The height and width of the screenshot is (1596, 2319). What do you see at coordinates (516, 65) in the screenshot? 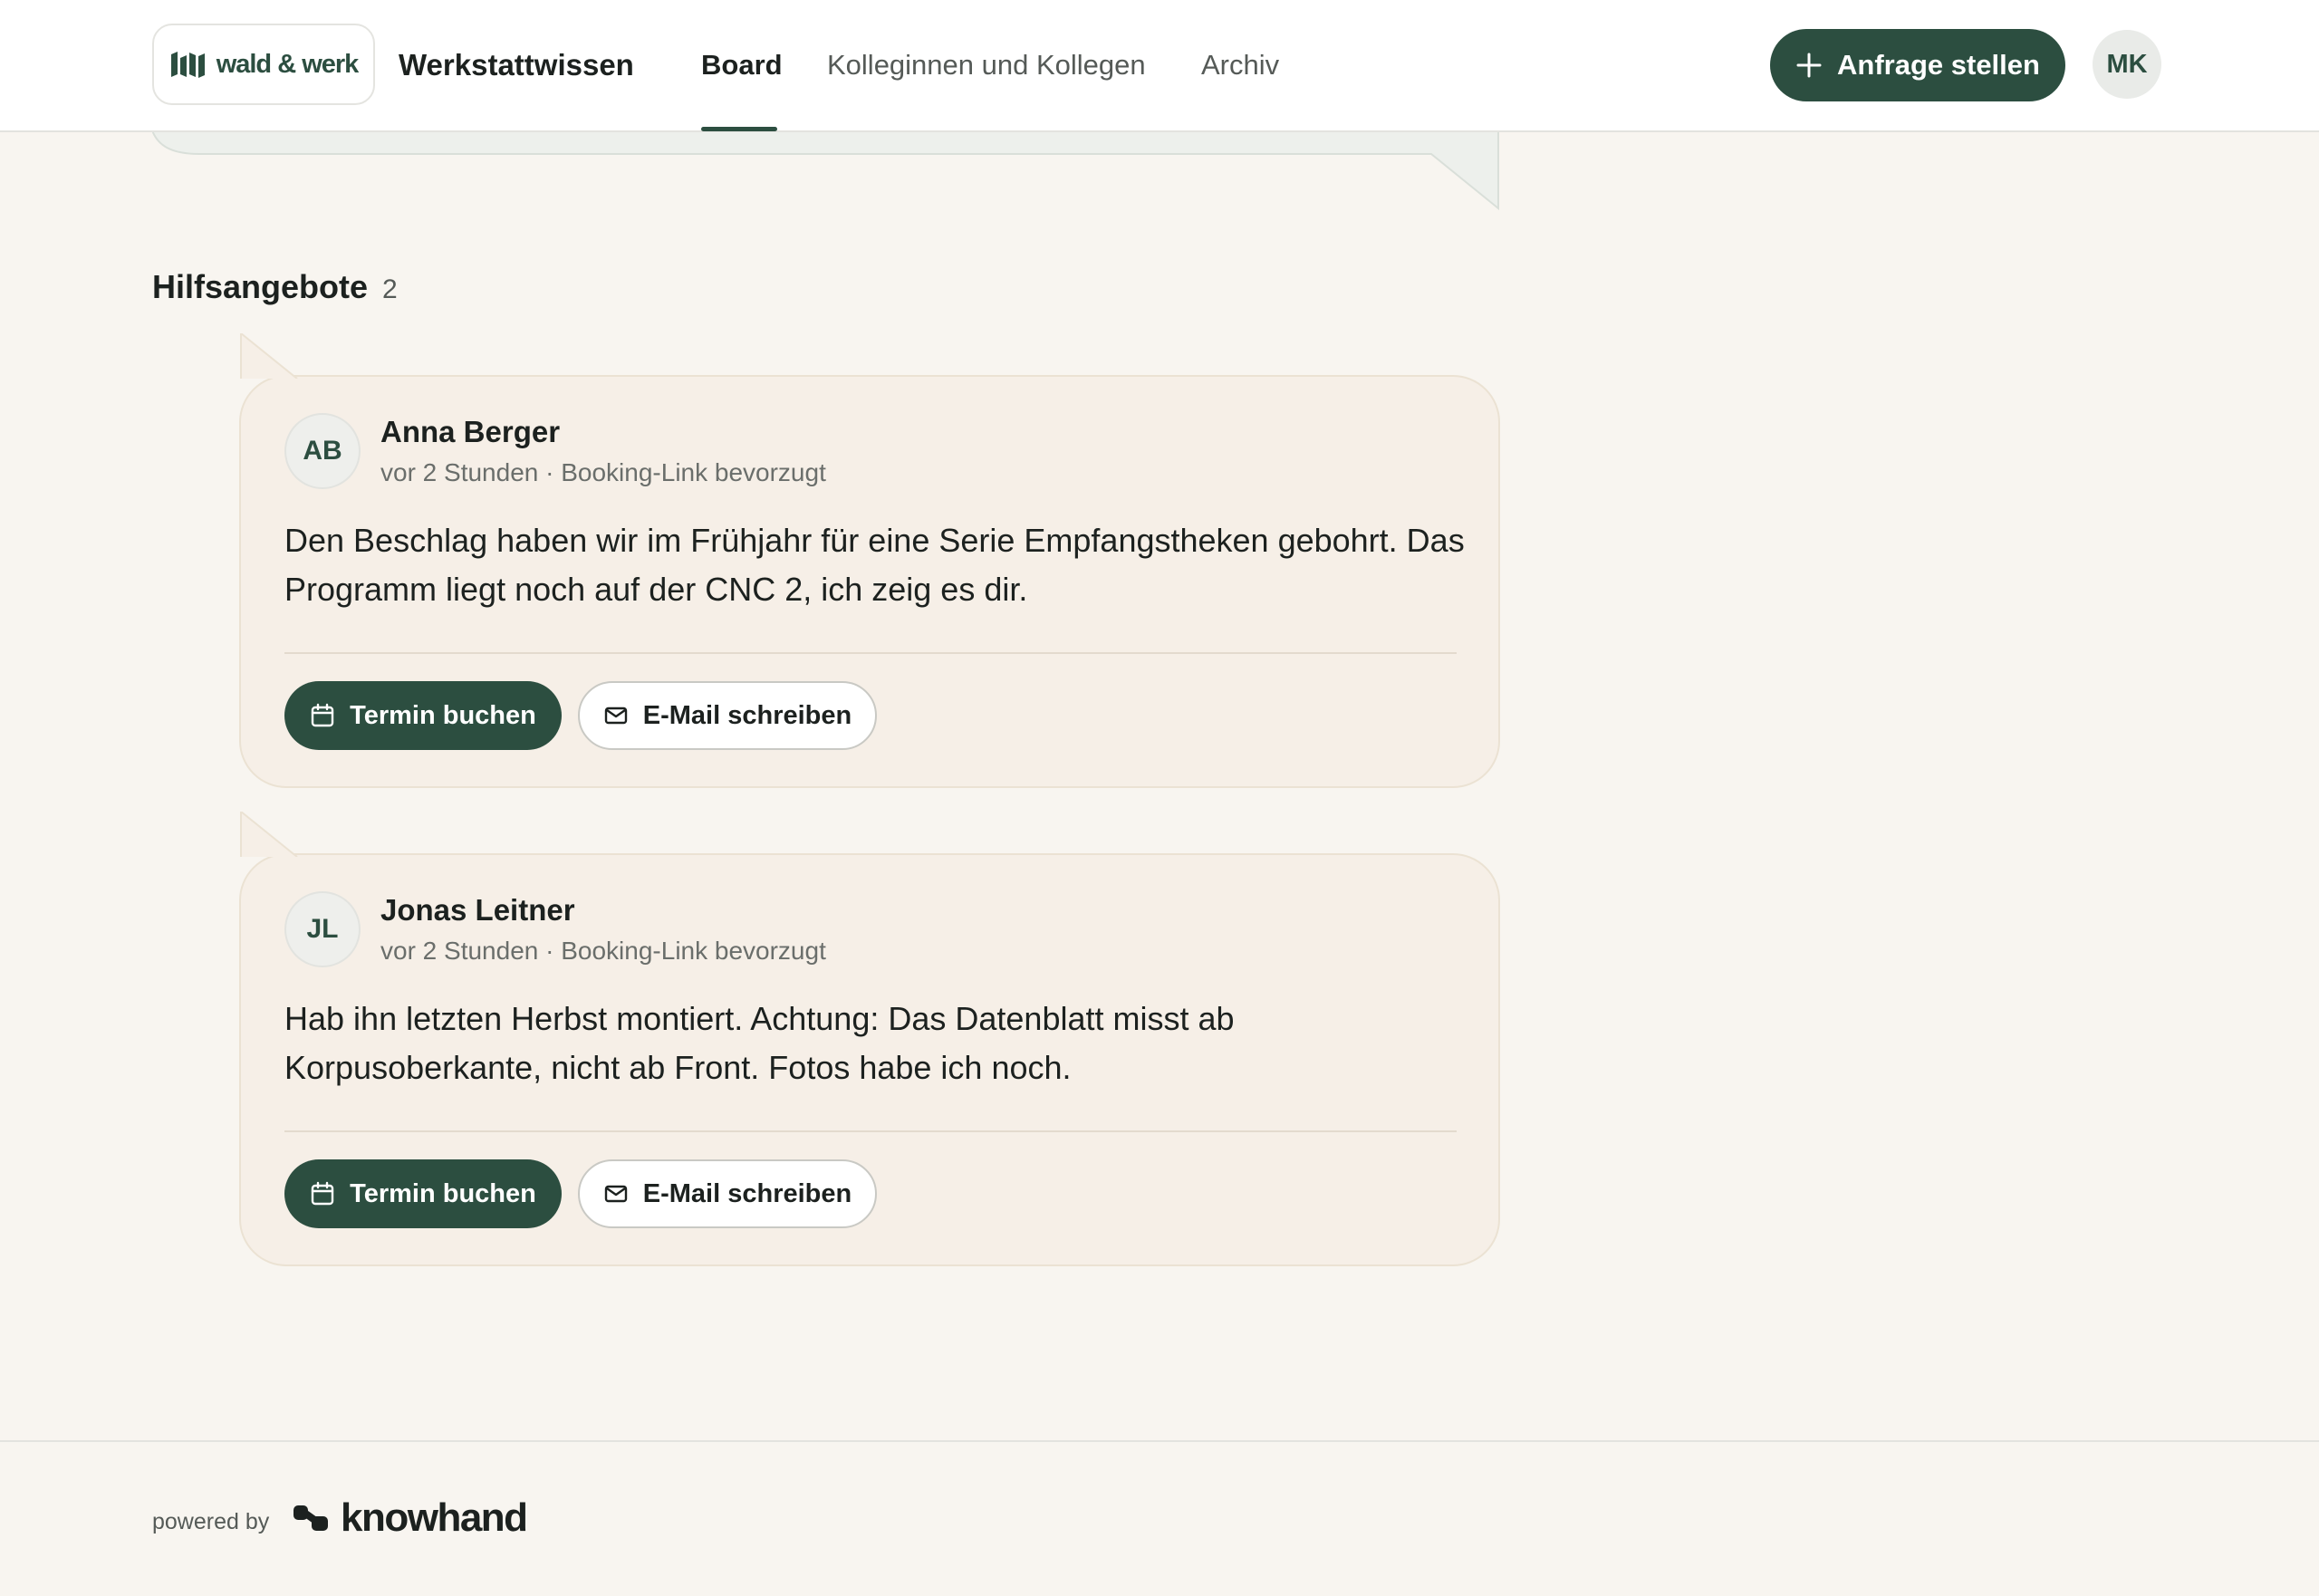
I see `app-title: Werkstattwissen` at bounding box center [516, 65].